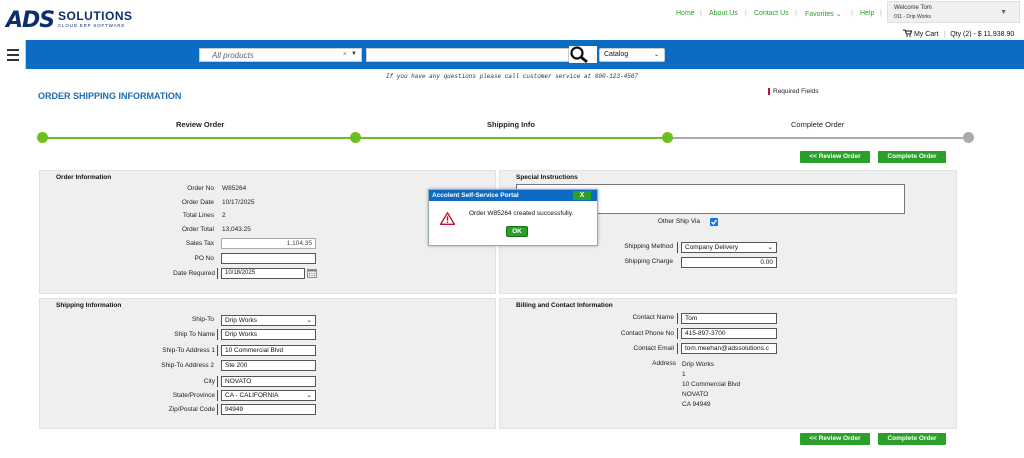 The image size is (1024, 458). I want to click on nav-home-link: Home, so click(685, 13).